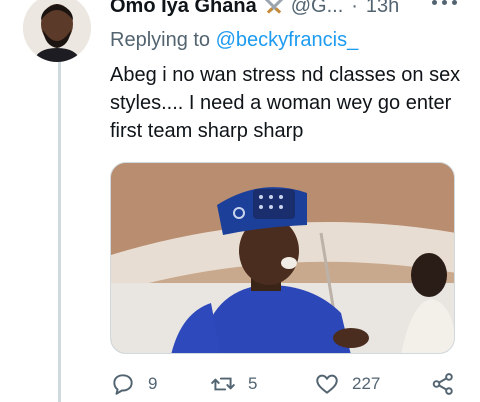  Describe the element at coordinates (382, 9) in the screenshot. I see `tweet-time: 13h` at that location.